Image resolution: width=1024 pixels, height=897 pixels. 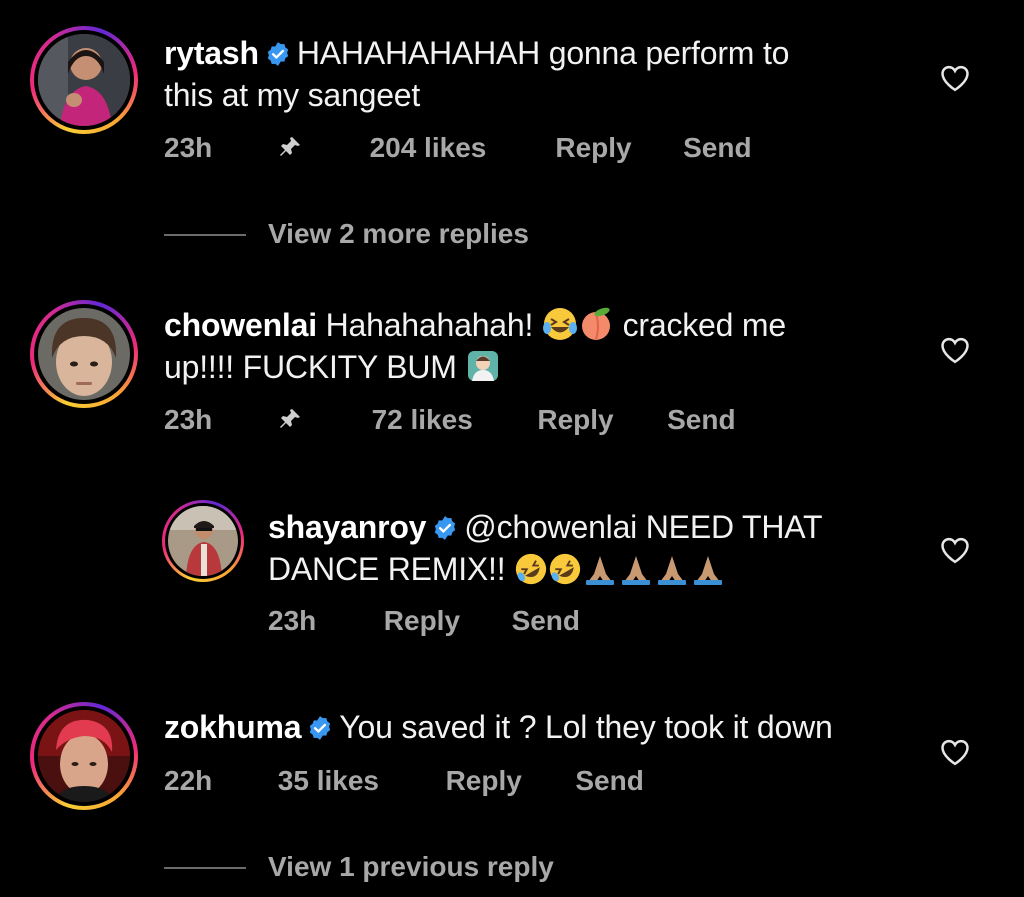 What do you see at coordinates (704, 325) in the screenshot?
I see `comment-text-line1-b: cracked me` at bounding box center [704, 325].